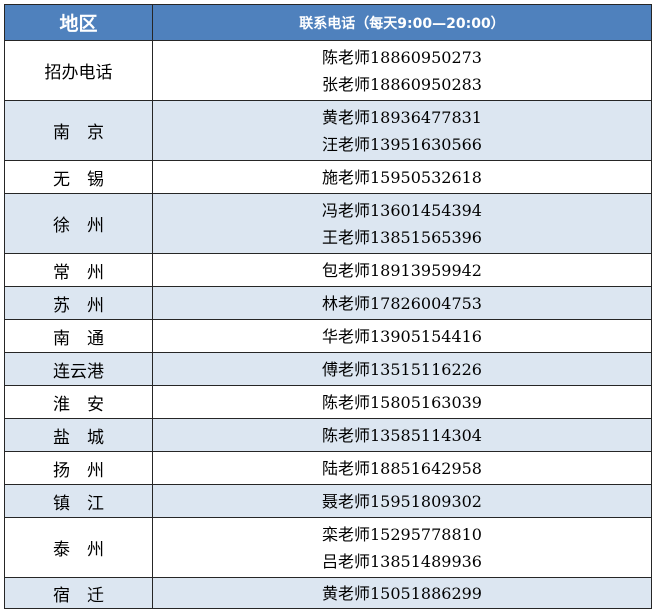 This screenshot has height=611, width=656. Describe the element at coordinates (402, 210) in the screenshot. I see `contact-line: 冯老师13601454394` at that location.